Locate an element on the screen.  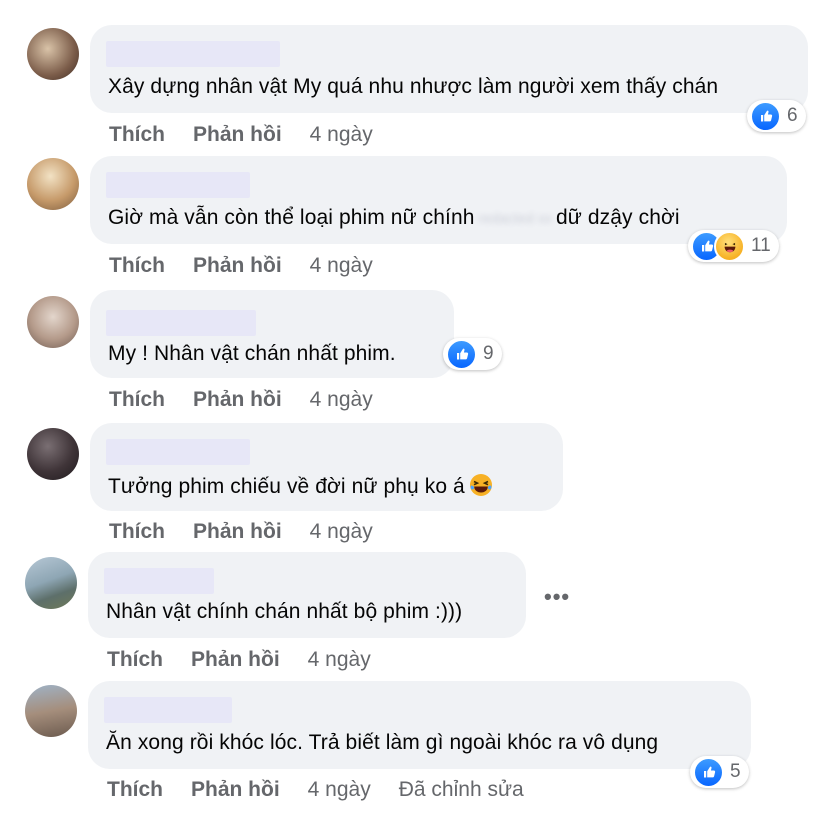
reaction-summary: 11 is located at coordinates (733, 246).